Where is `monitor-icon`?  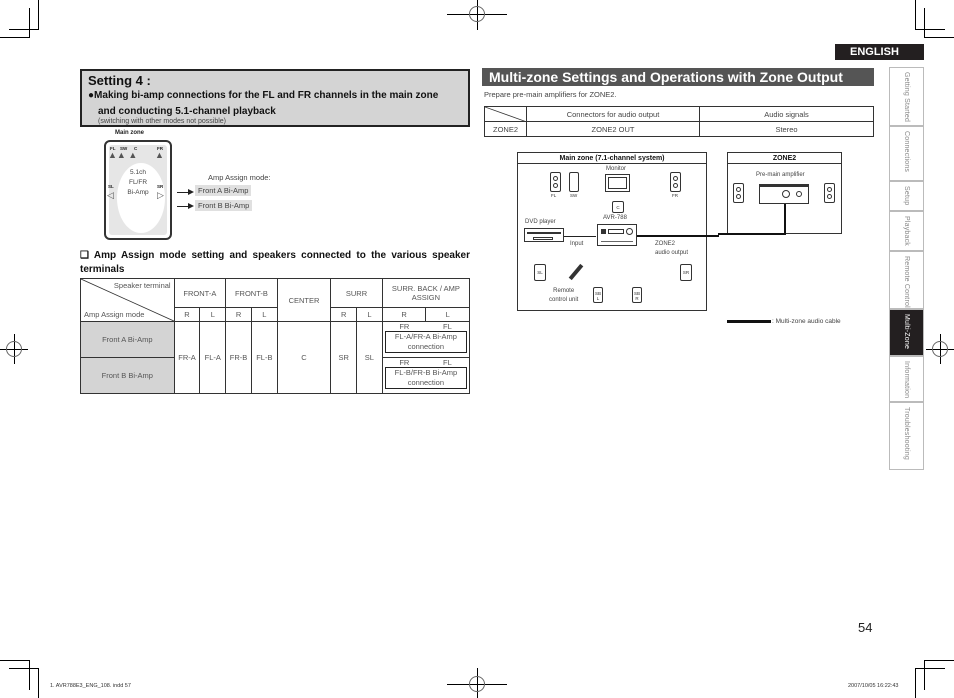
monitor-icon is located at coordinates (617, 183).